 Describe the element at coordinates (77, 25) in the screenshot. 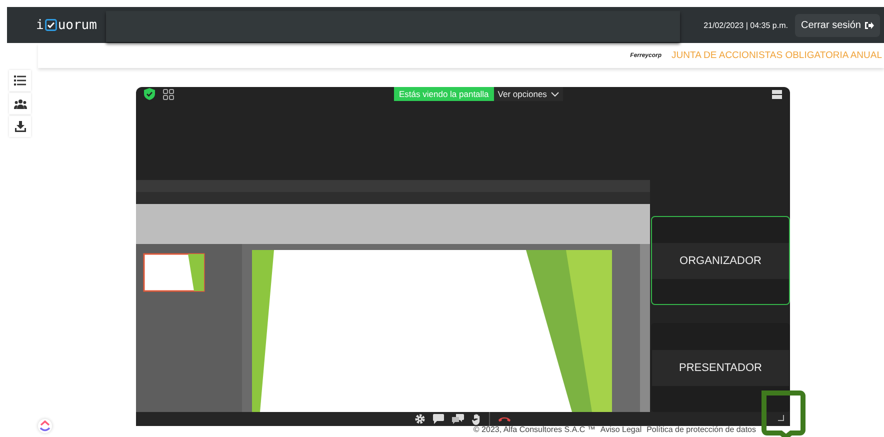

I see `logo-text: uorum` at that location.